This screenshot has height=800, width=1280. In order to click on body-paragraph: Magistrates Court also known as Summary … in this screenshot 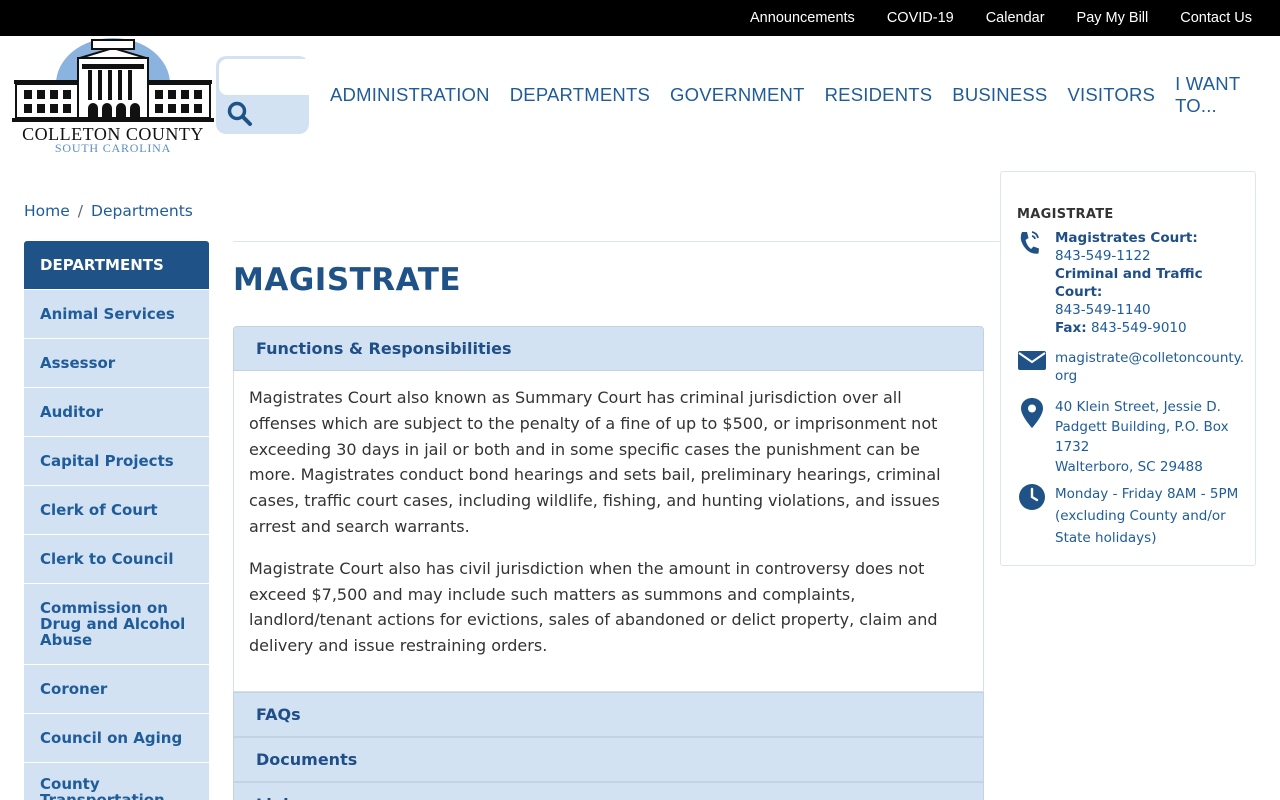, I will do `click(595, 462)`.